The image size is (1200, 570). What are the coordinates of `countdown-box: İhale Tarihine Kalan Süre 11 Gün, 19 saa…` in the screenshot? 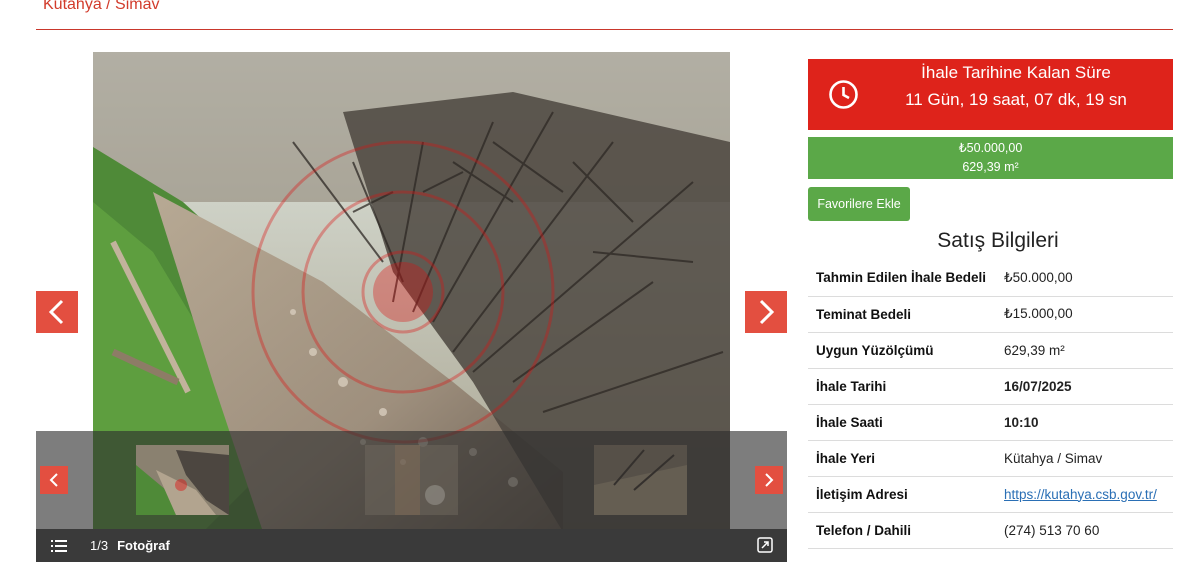 It's located at (990, 94).